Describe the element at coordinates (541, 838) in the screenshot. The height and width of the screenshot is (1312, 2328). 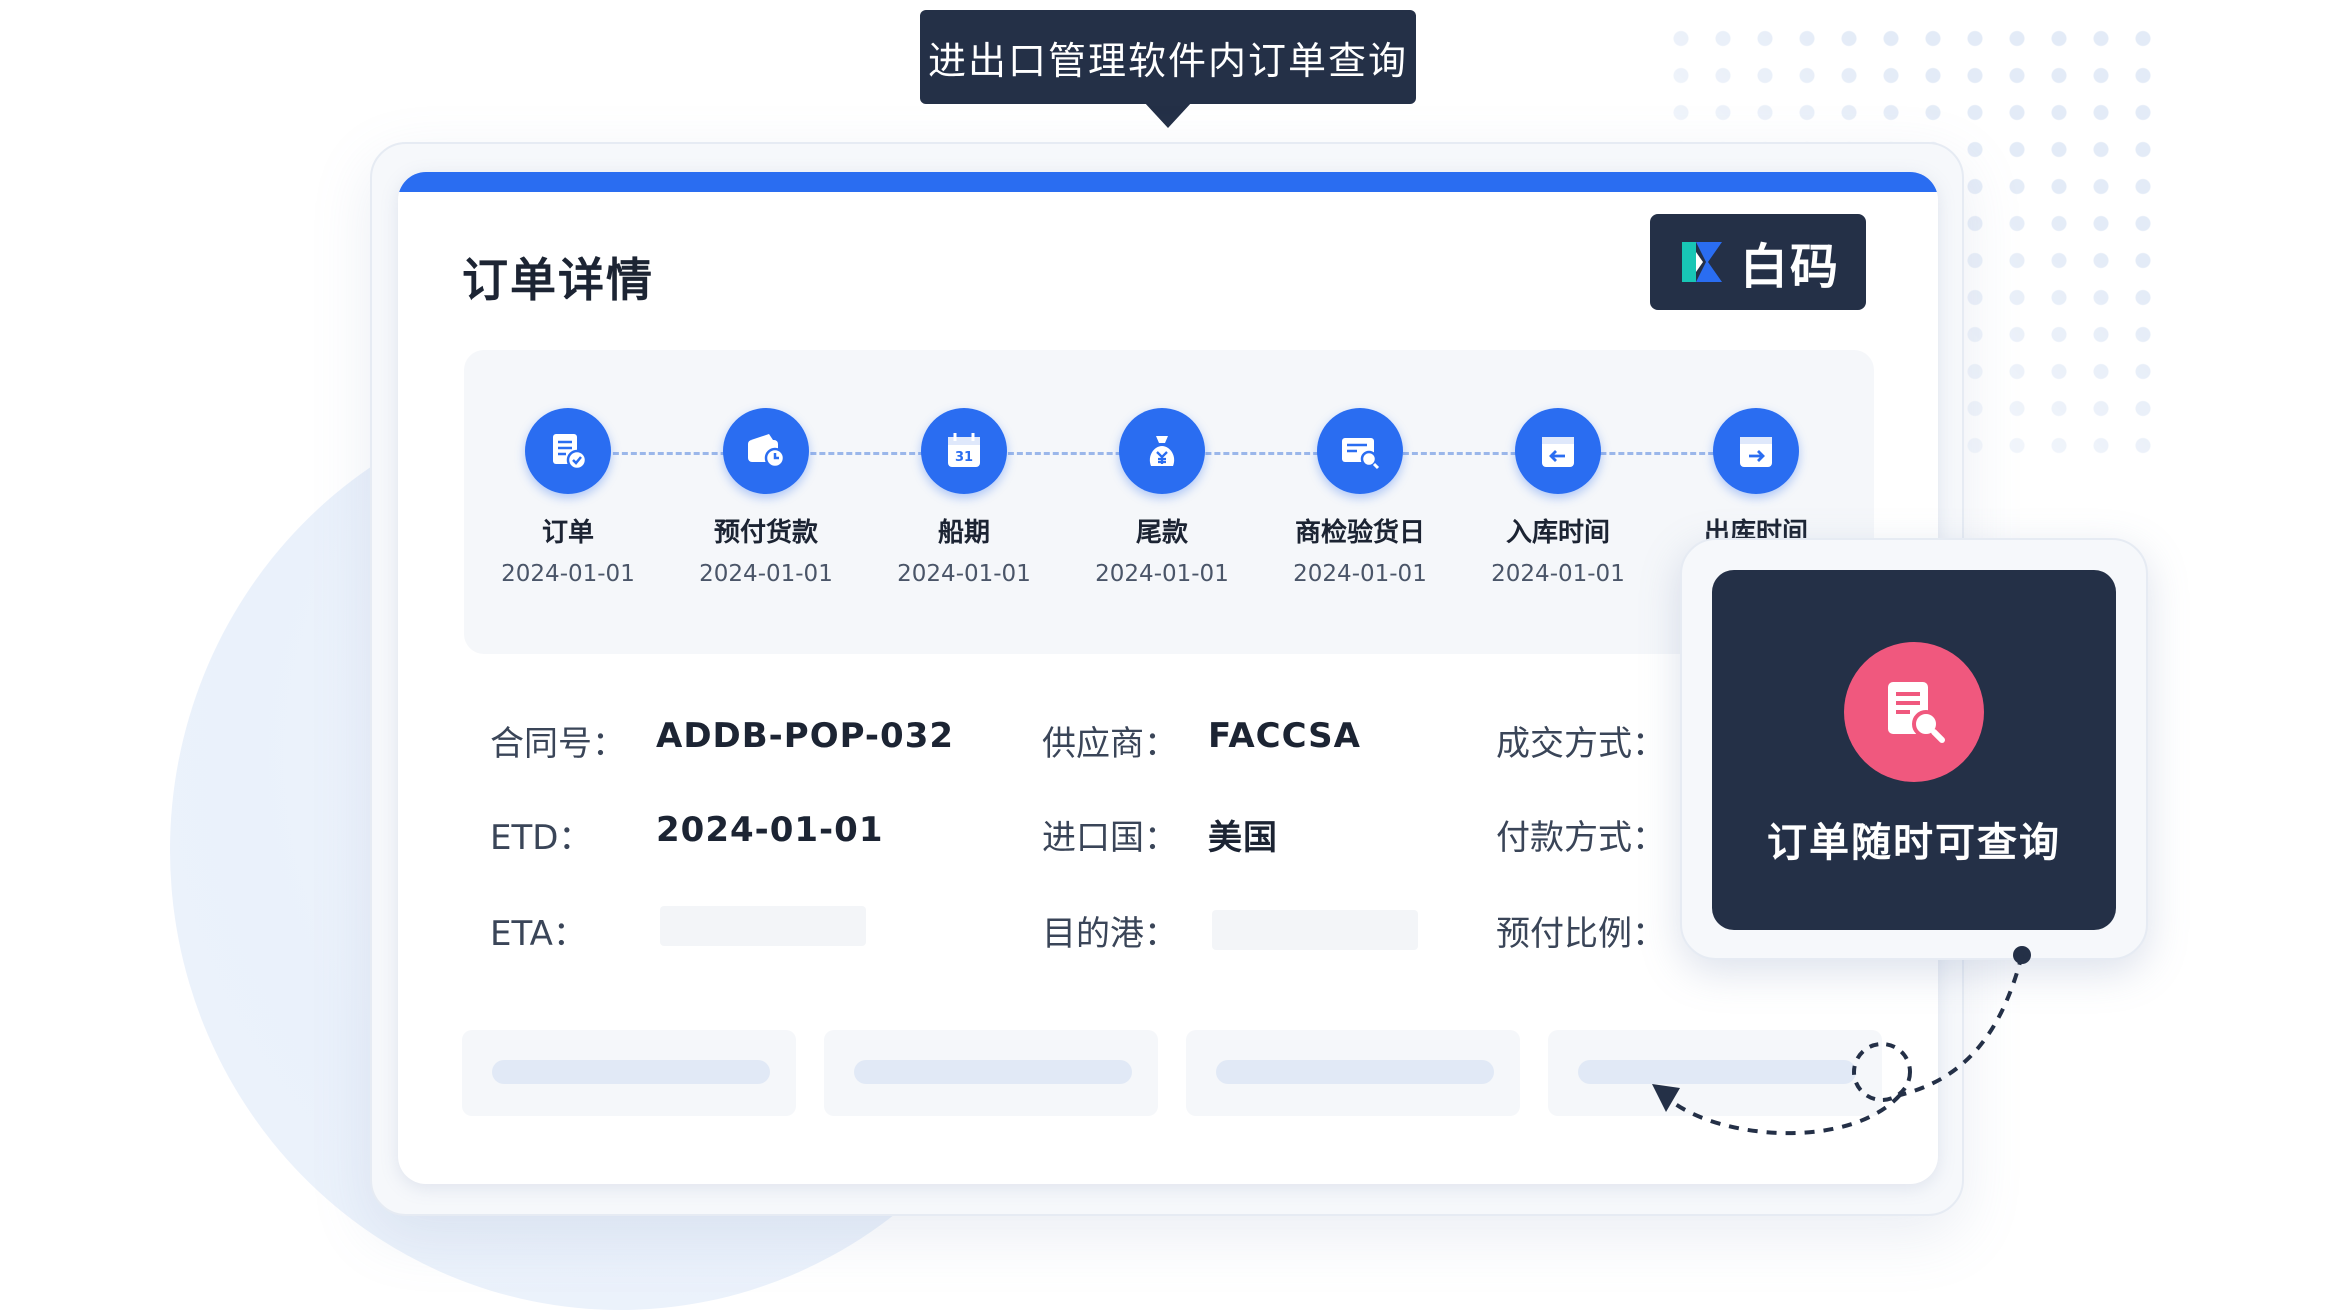
I see `etd-label: ETD：` at that location.